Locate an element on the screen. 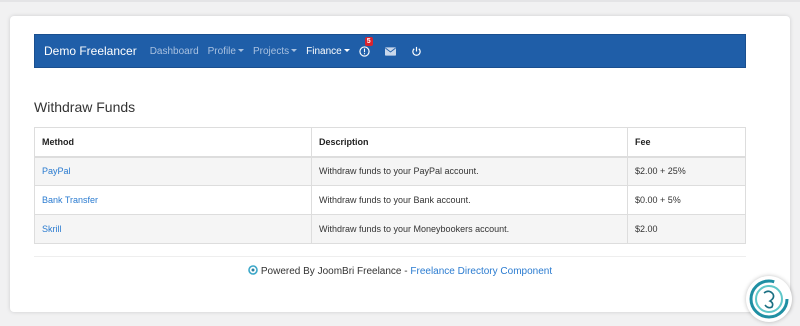  table-header-row: Method Description Fee is located at coordinates (390, 142).